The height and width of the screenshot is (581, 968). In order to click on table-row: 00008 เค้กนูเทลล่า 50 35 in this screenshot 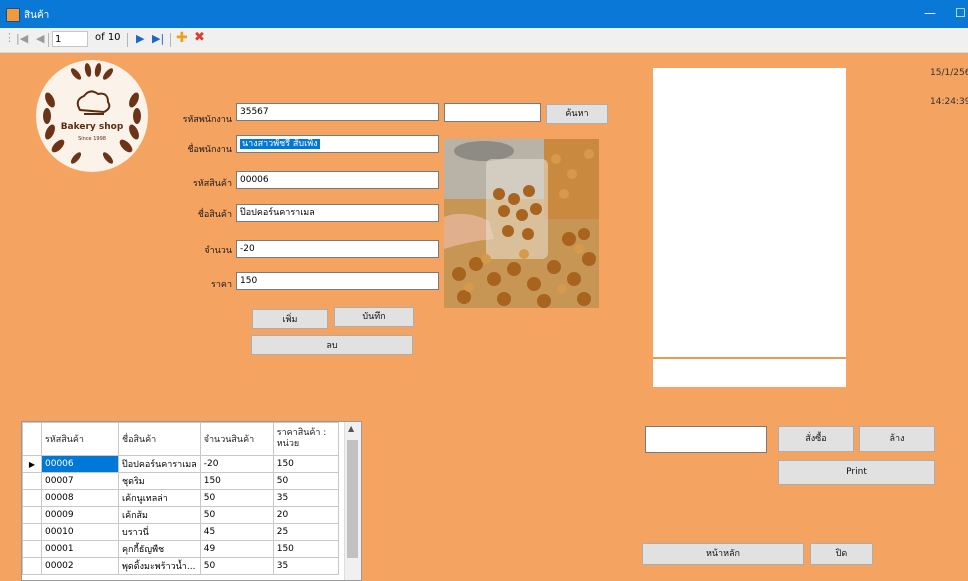, I will do `click(180, 498)`.